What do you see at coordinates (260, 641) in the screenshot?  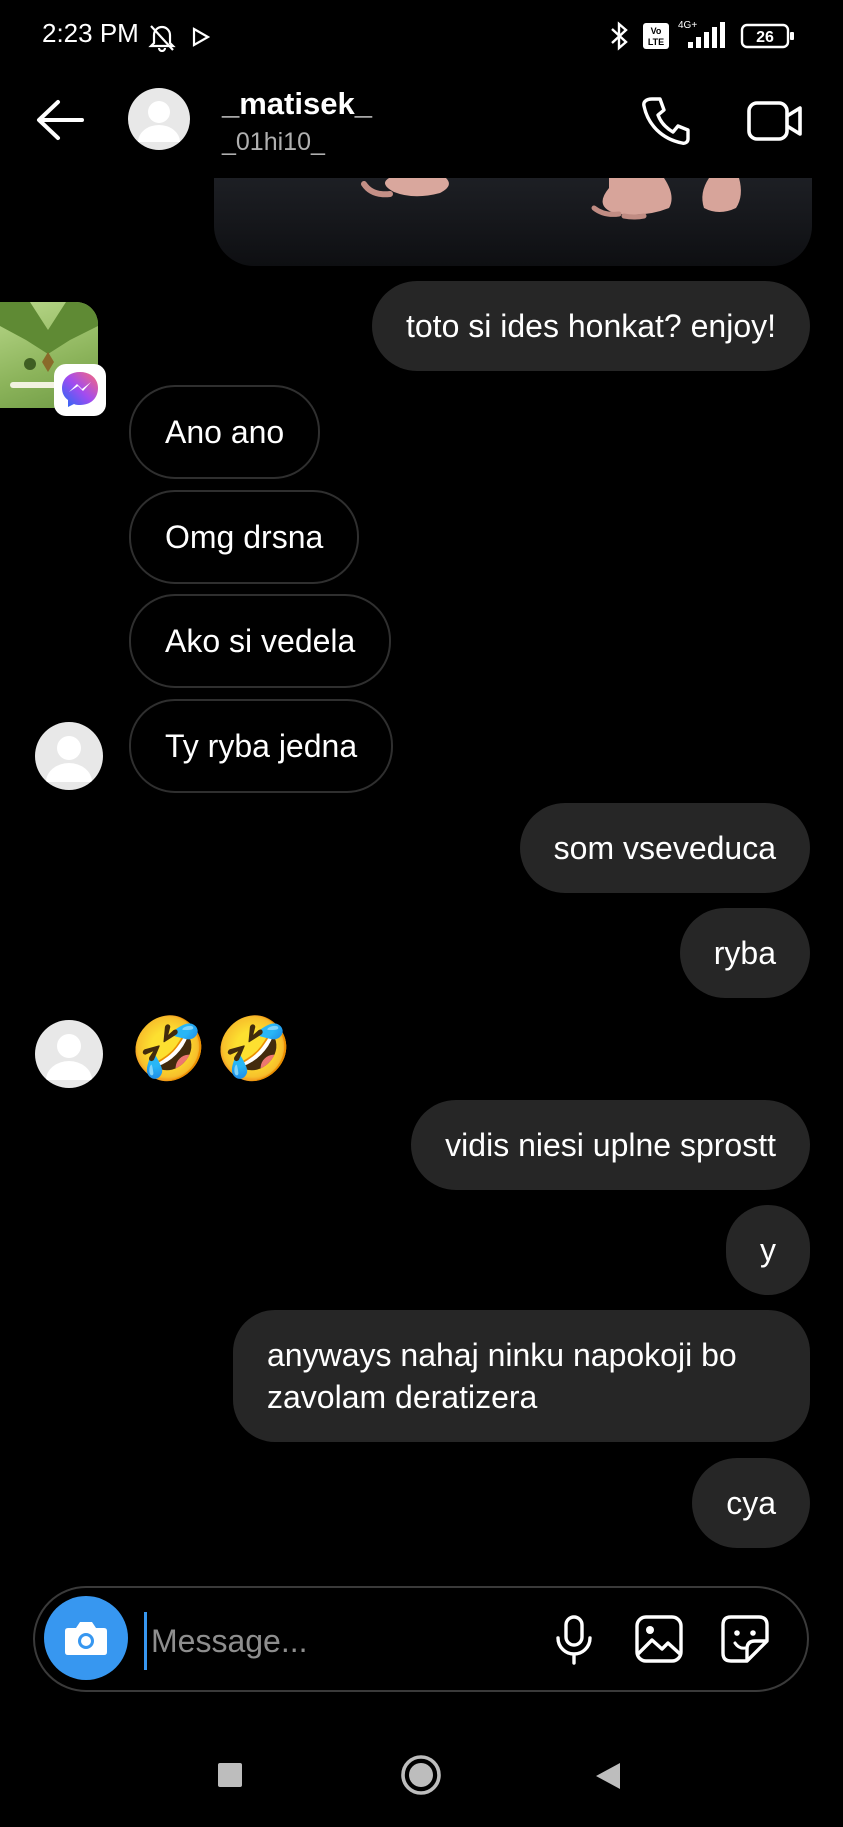 I see `message-bubble-incoming: Ako si vedela` at bounding box center [260, 641].